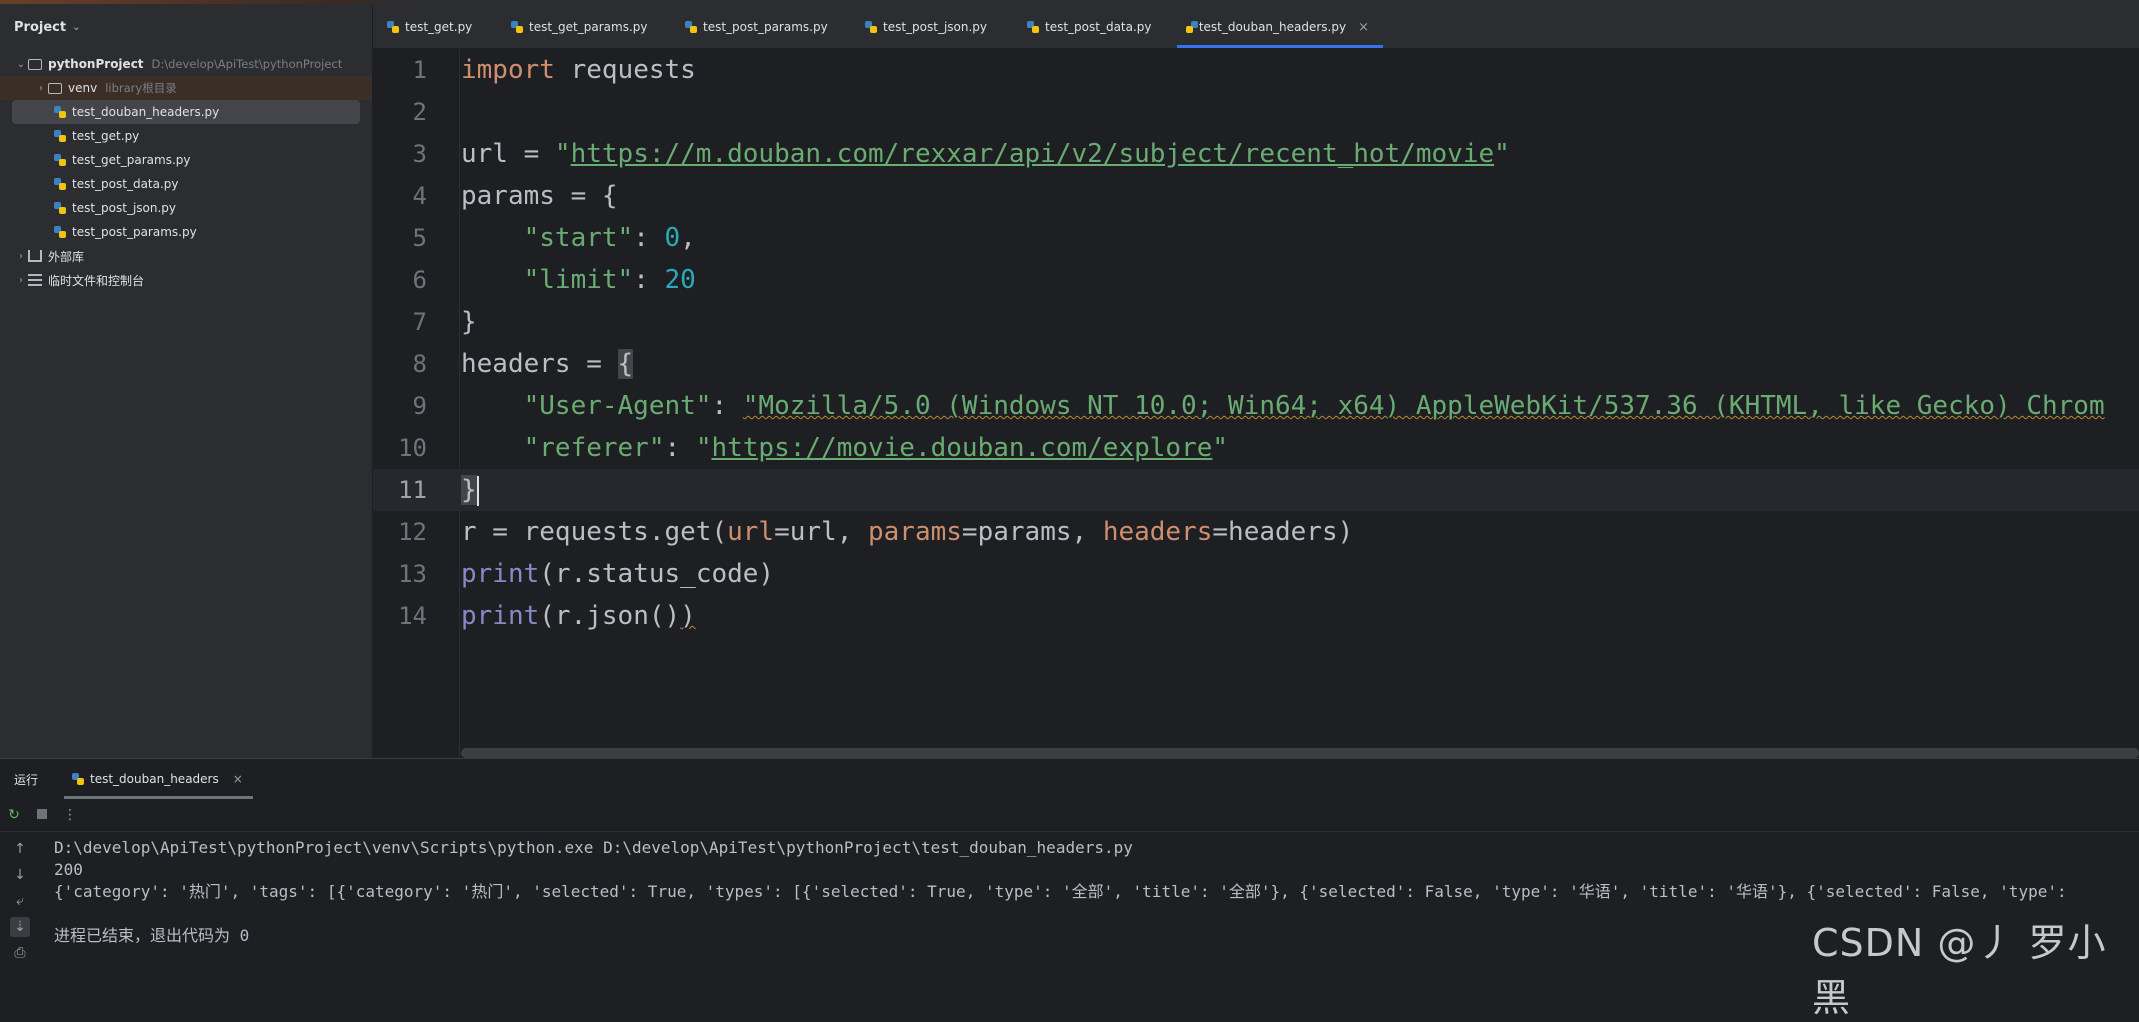 The image size is (2139, 1022). What do you see at coordinates (625, 364) in the screenshot?
I see `matched-brace: {` at bounding box center [625, 364].